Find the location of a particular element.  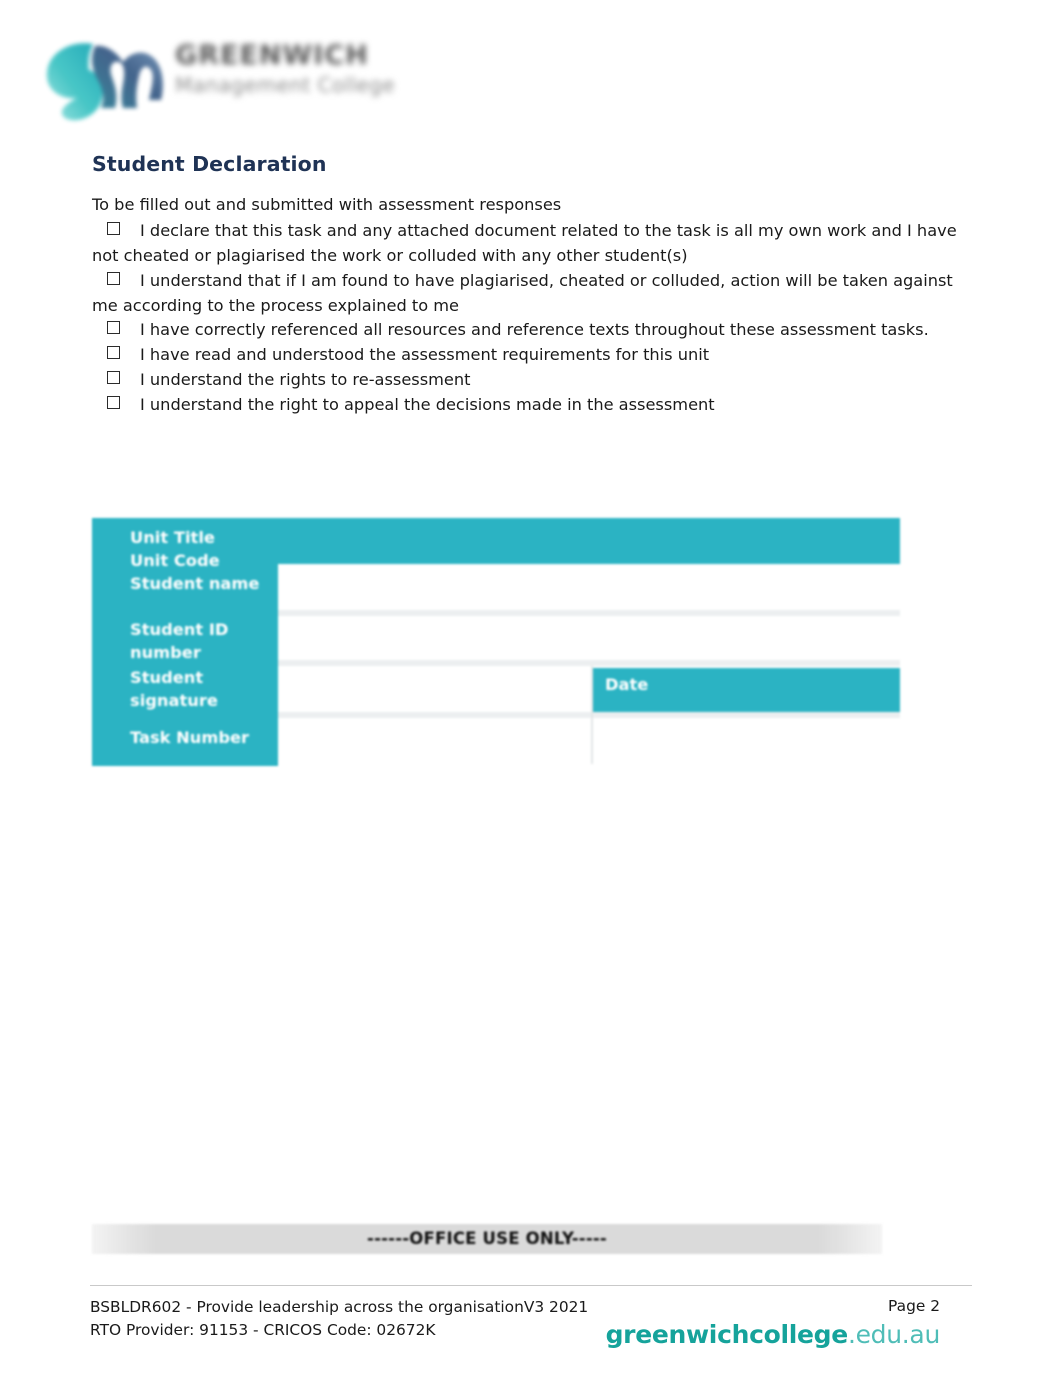

wordmark-greenwich: GREENWICH is located at coordinates (272, 55).